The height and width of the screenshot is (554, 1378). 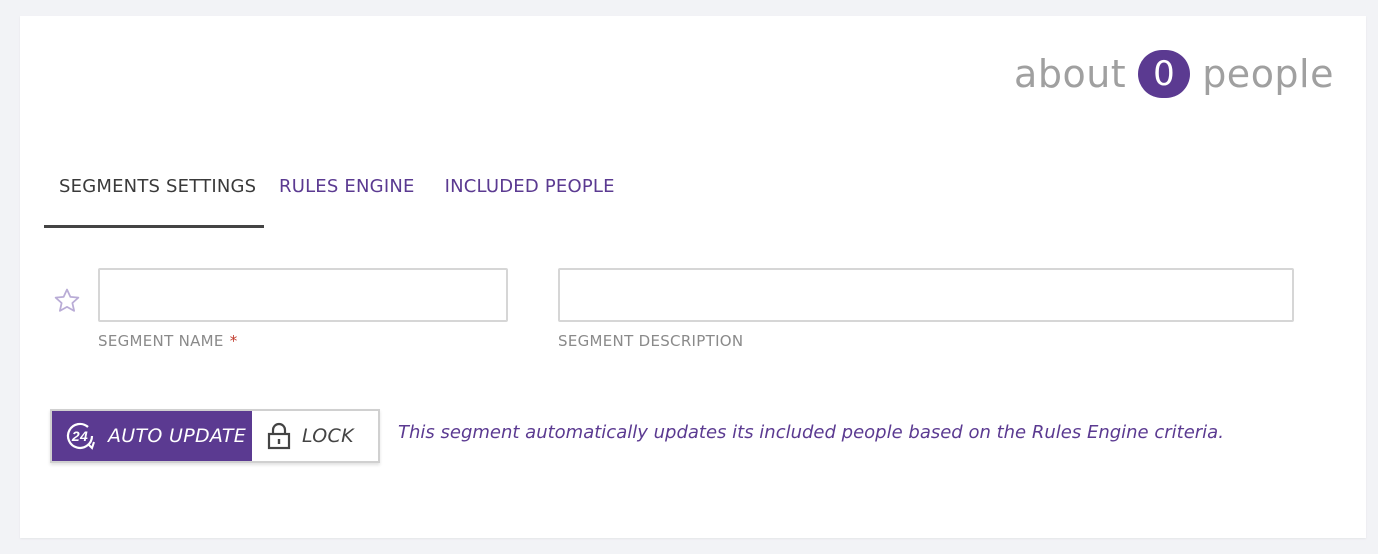 I want to click on segment-description-label: SEGMENT DESCRIPTION, so click(x=651, y=341).